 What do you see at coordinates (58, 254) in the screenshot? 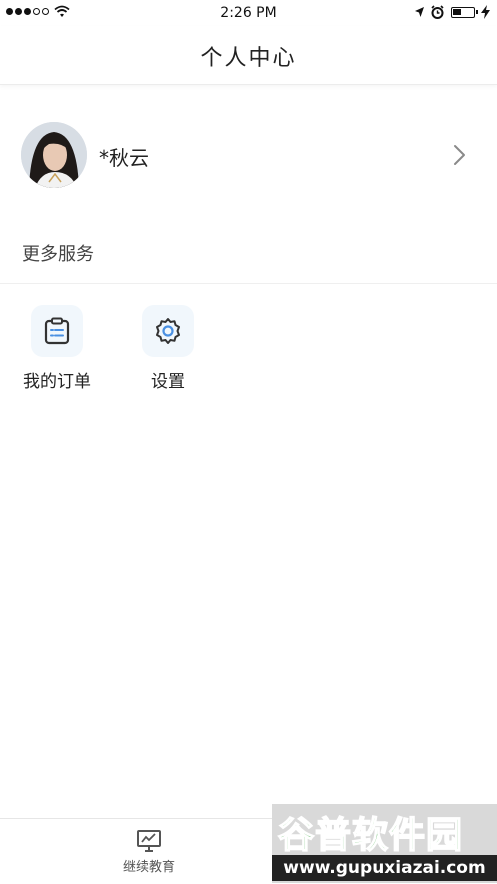
I see `section-title-more-services: 更多服务` at bounding box center [58, 254].